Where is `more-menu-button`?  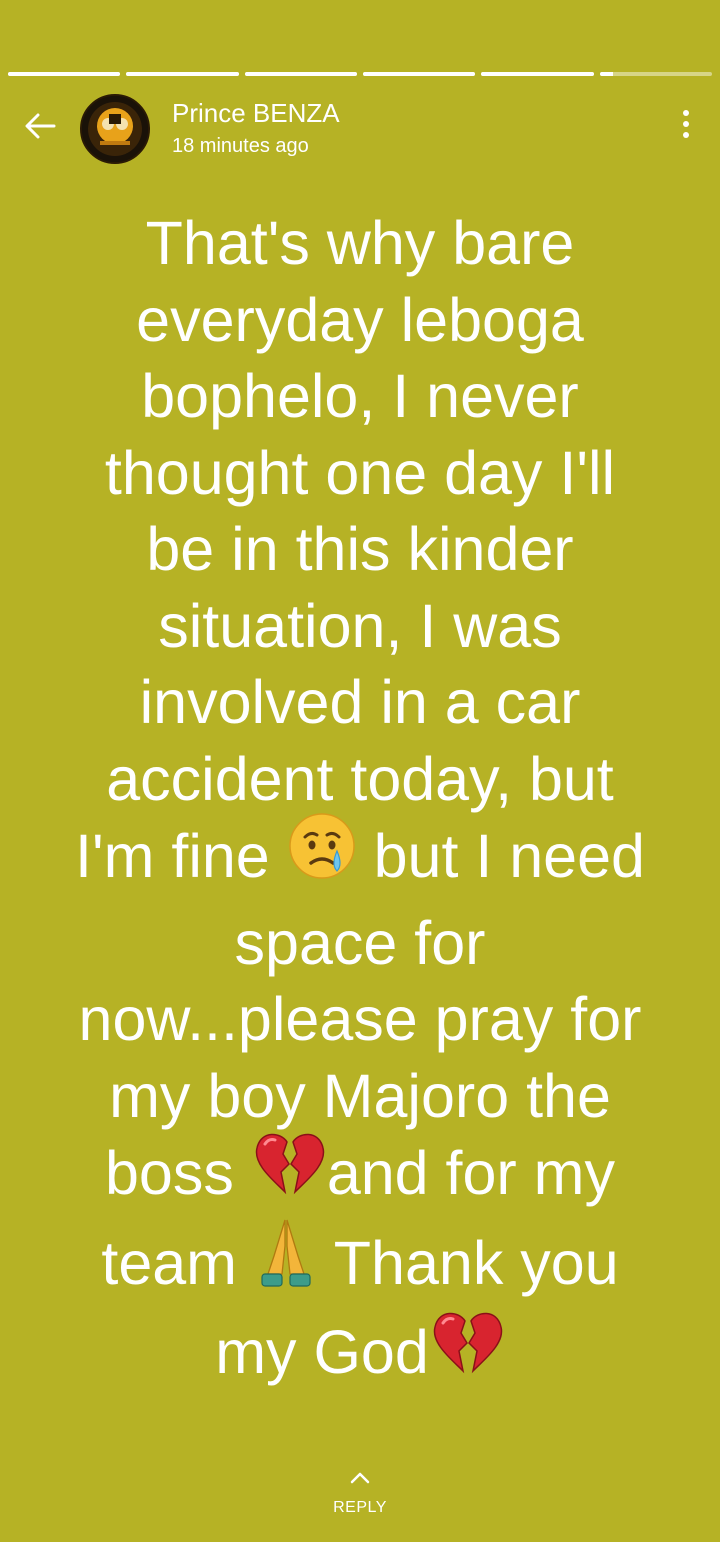
more-menu-button is located at coordinates (686, 127).